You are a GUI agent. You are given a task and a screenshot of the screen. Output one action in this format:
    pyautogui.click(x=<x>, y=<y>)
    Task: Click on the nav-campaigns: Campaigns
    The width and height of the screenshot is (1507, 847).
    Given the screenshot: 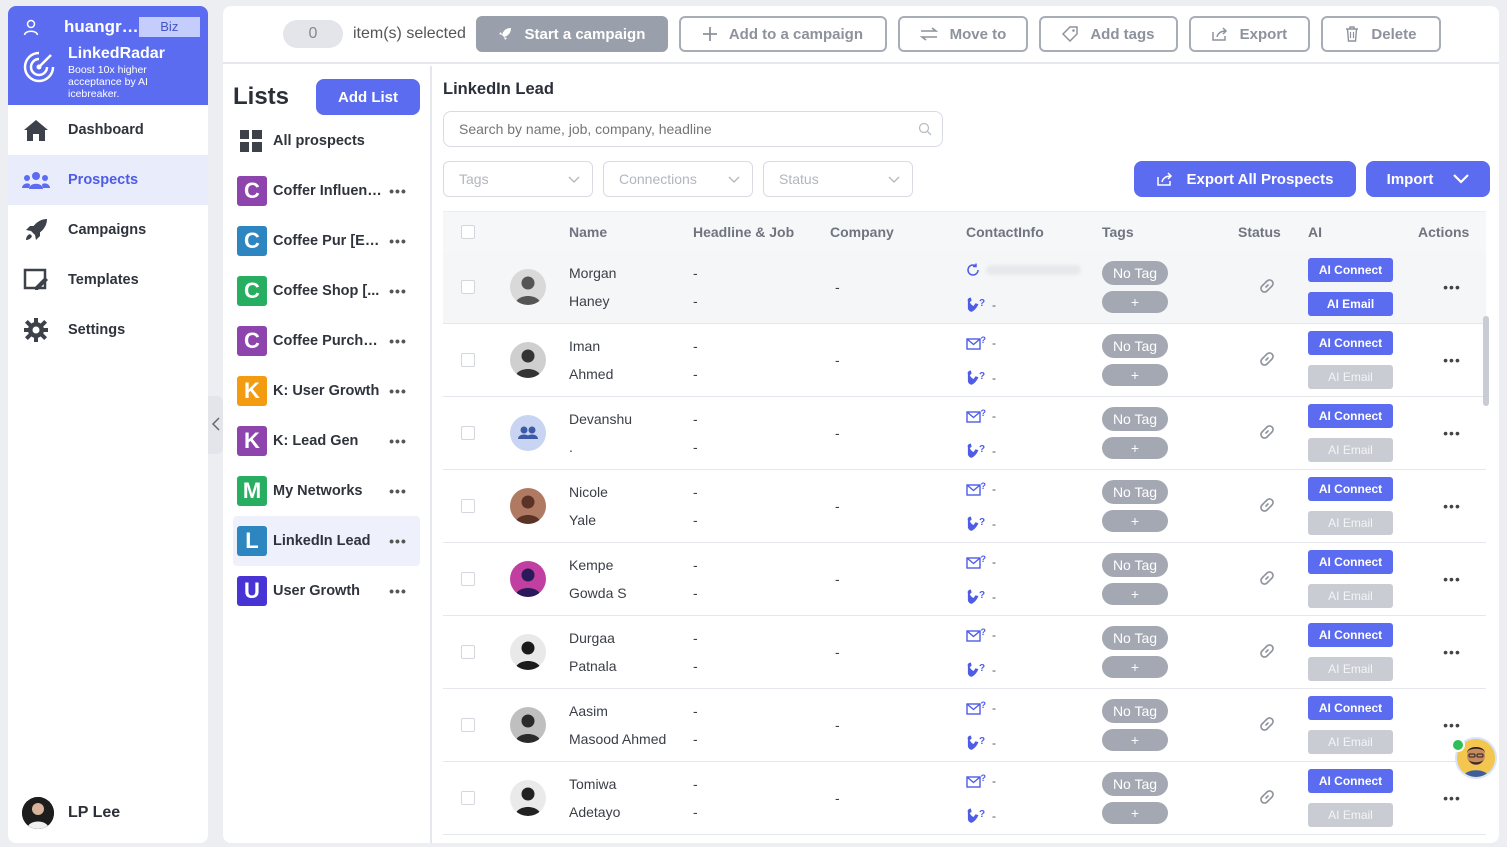 What is the action you would take?
    pyautogui.click(x=108, y=230)
    